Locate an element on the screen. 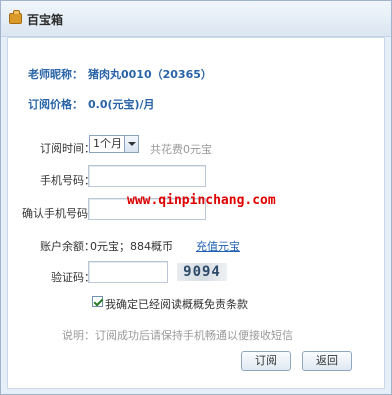  balance-label: 账户余额： is located at coordinates (67, 246).